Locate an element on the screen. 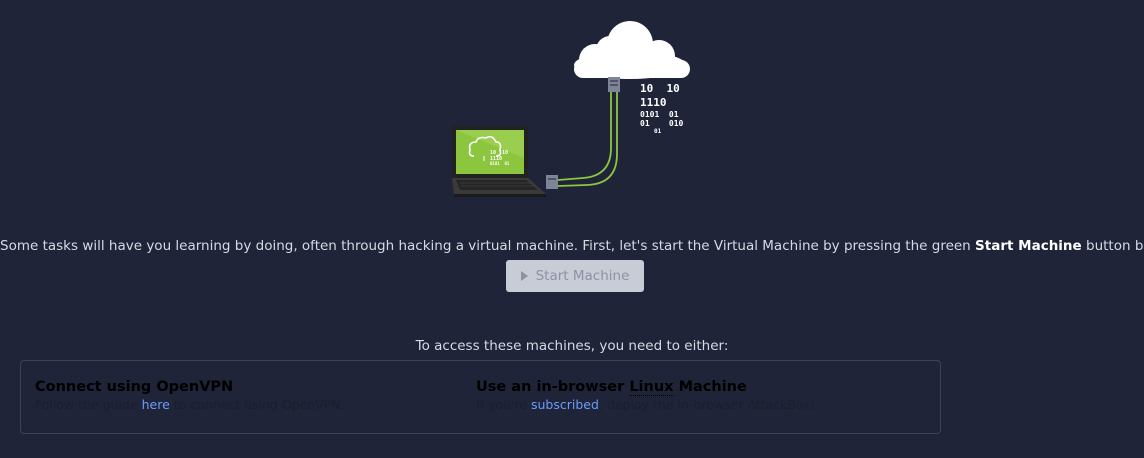 The height and width of the screenshot is (458, 1144). browser-desc-text: If you're is located at coordinates (503, 404).